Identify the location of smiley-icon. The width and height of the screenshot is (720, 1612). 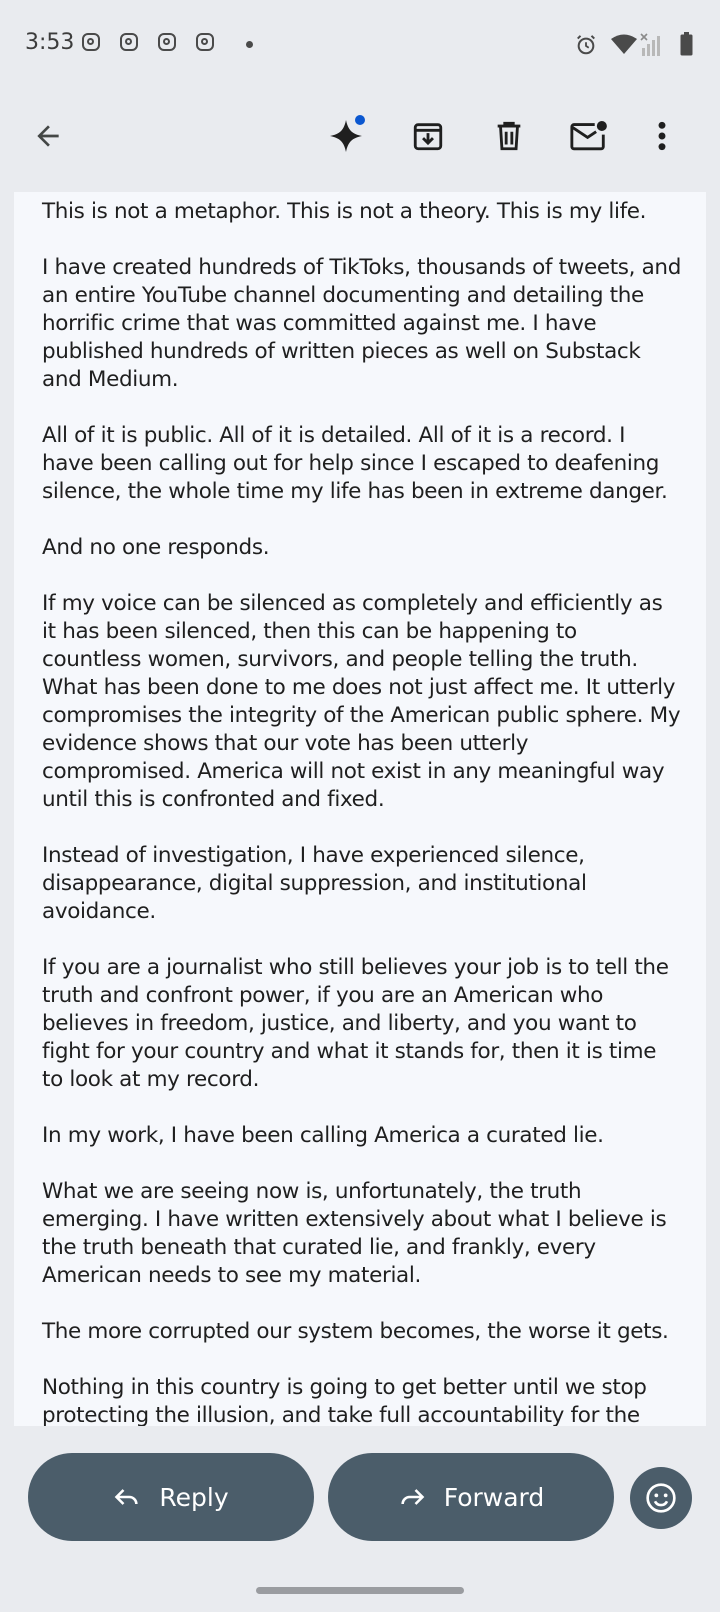
(661, 1498).